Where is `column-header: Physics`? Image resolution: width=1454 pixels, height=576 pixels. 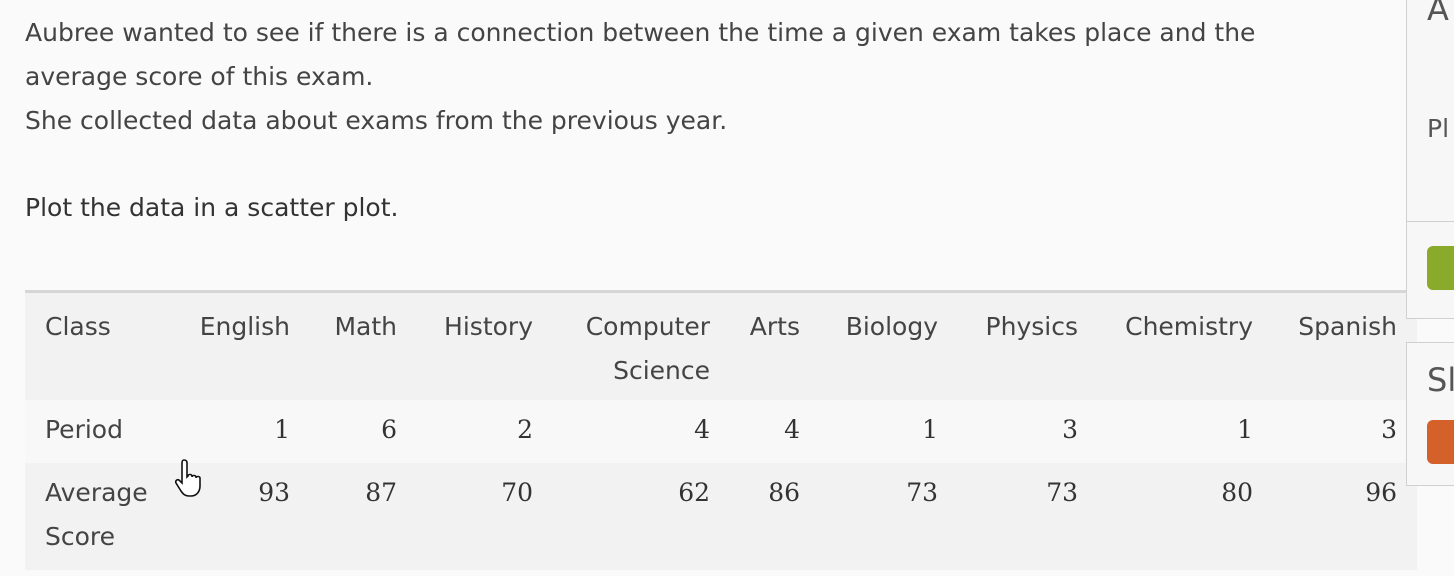 column-header: Physics is located at coordinates (1031, 326).